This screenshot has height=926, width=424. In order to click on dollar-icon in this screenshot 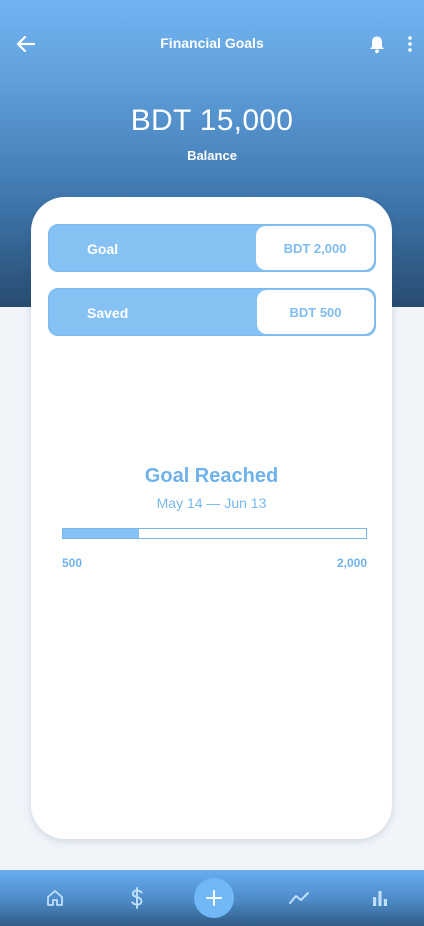, I will do `click(137, 898)`.